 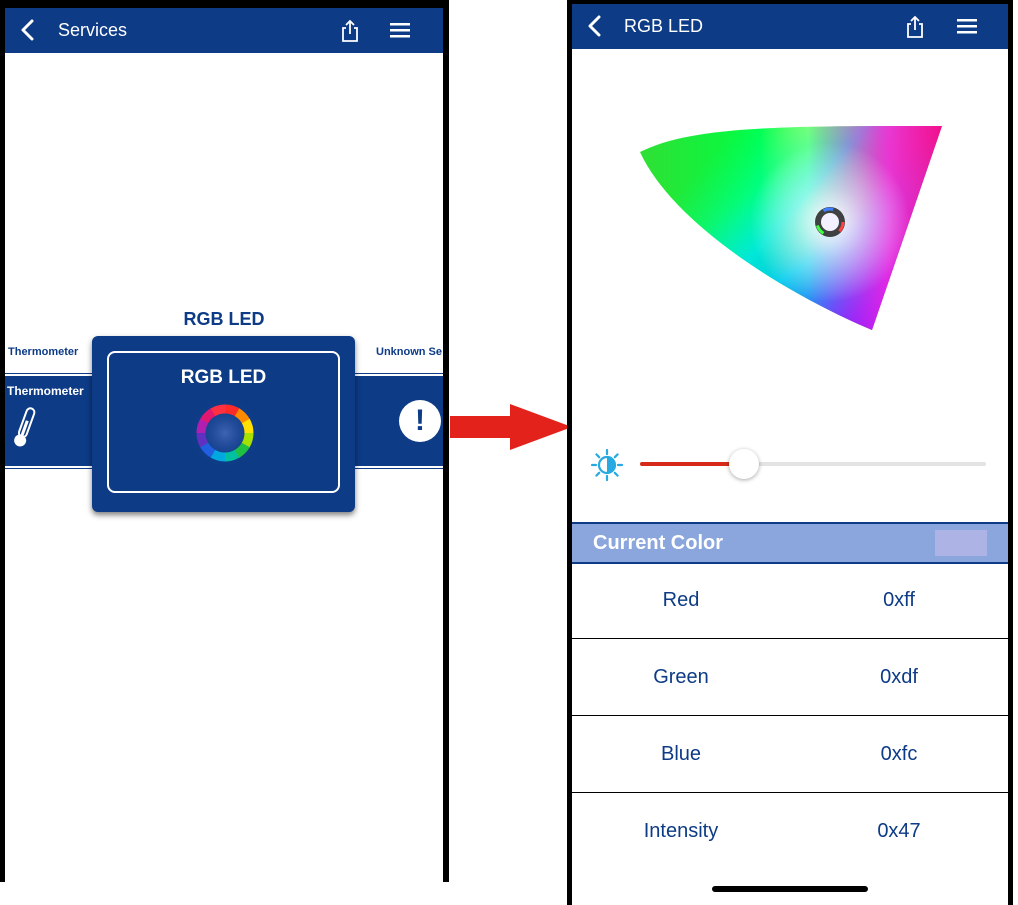 I want to click on table-row: Green 0xdf, so click(x=790, y=677).